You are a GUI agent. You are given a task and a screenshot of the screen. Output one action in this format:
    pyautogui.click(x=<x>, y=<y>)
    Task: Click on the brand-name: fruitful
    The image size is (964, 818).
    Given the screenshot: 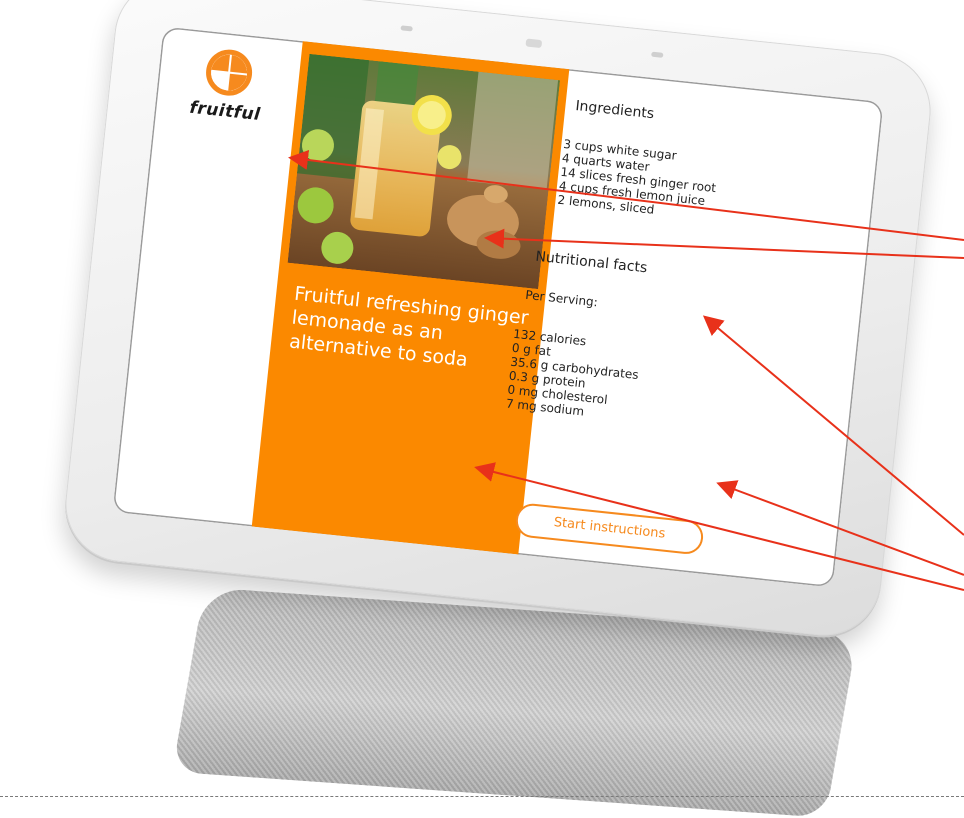 What is the action you would take?
    pyautogui.click(x=225, y=111)
    